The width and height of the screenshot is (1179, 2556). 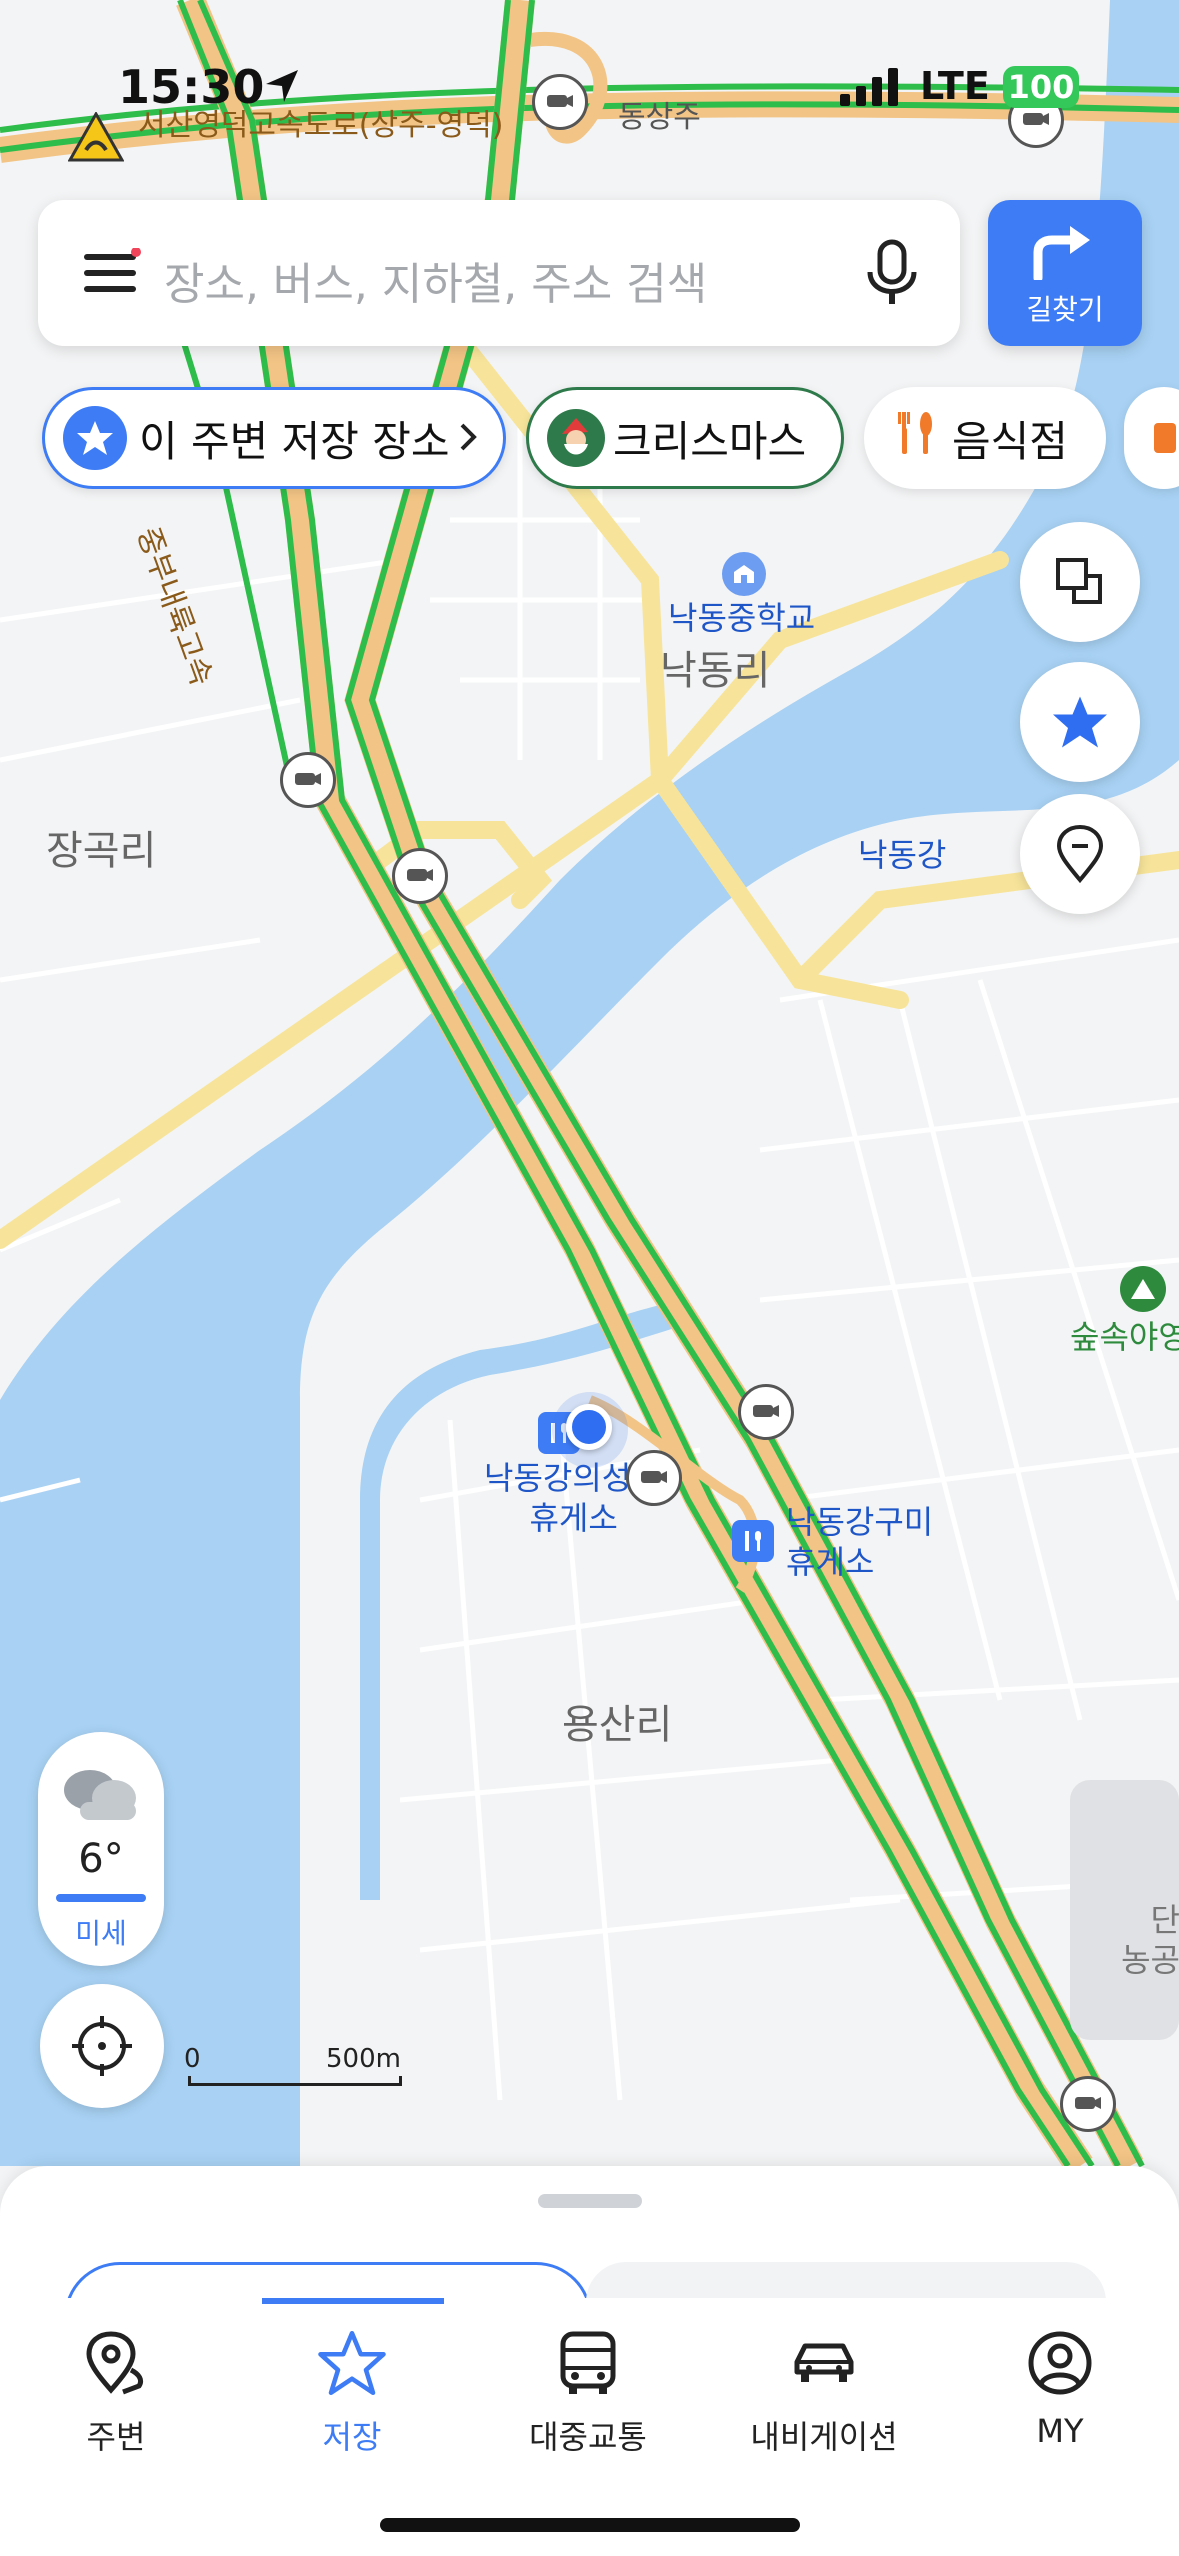 What do you see at coordinates (824, 2437) in the screenshot?
I see `tab-navigation-label: 내비게이션` at bounding box center [824, 2437].